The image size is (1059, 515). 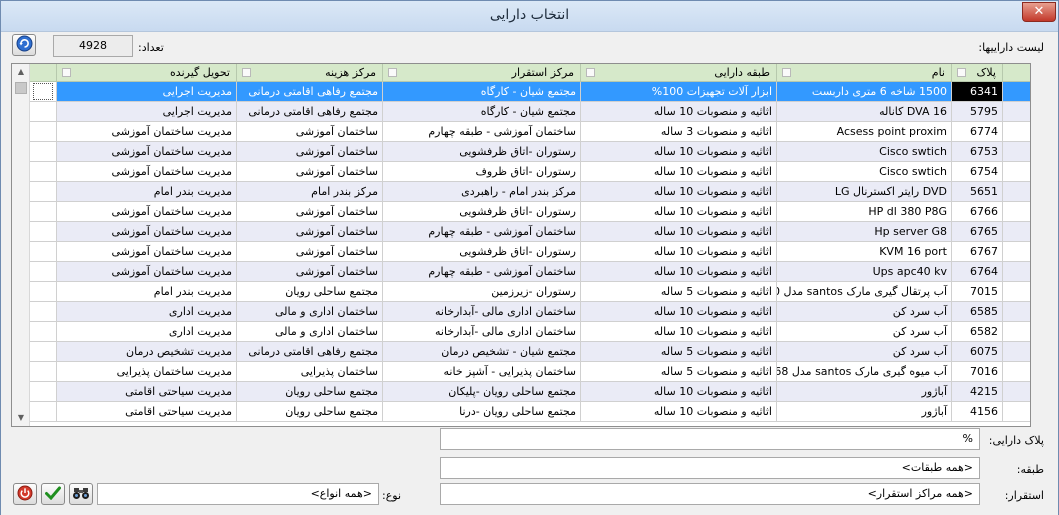 What do you see at coordinates (482, 392) in the screenshot?
I see `cell-location: مجتمع ساحلی رویان -پلیکان` at bounding box center [482, 392].